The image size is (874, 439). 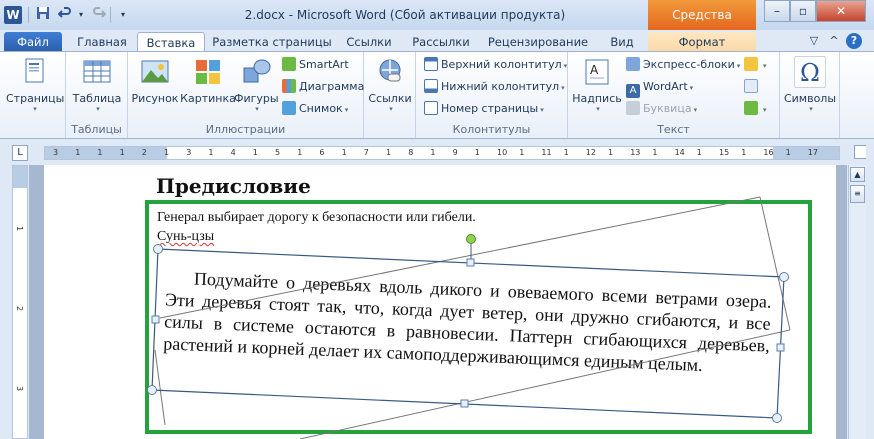 I want to click on picture-button: Рисунок, so click(x=155, y=80).